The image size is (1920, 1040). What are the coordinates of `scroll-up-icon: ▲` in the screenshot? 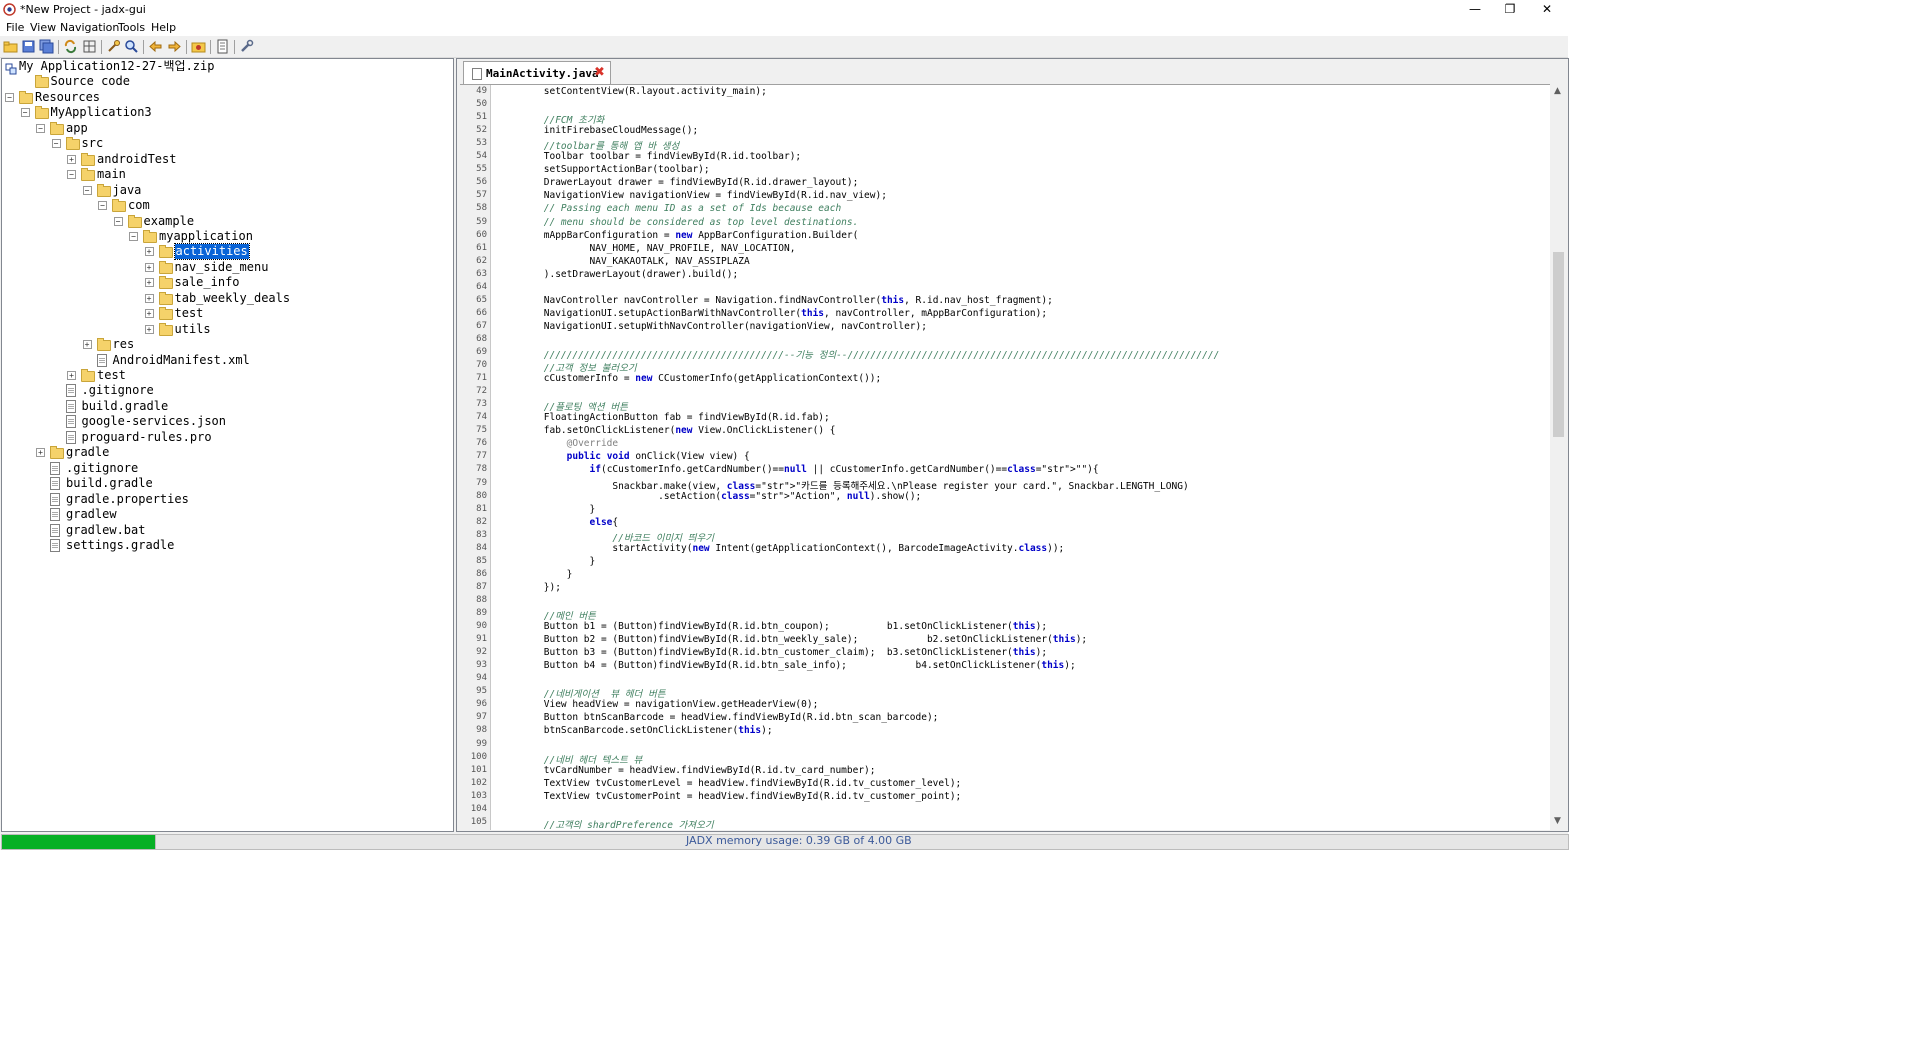 It's located at (1557, 91).